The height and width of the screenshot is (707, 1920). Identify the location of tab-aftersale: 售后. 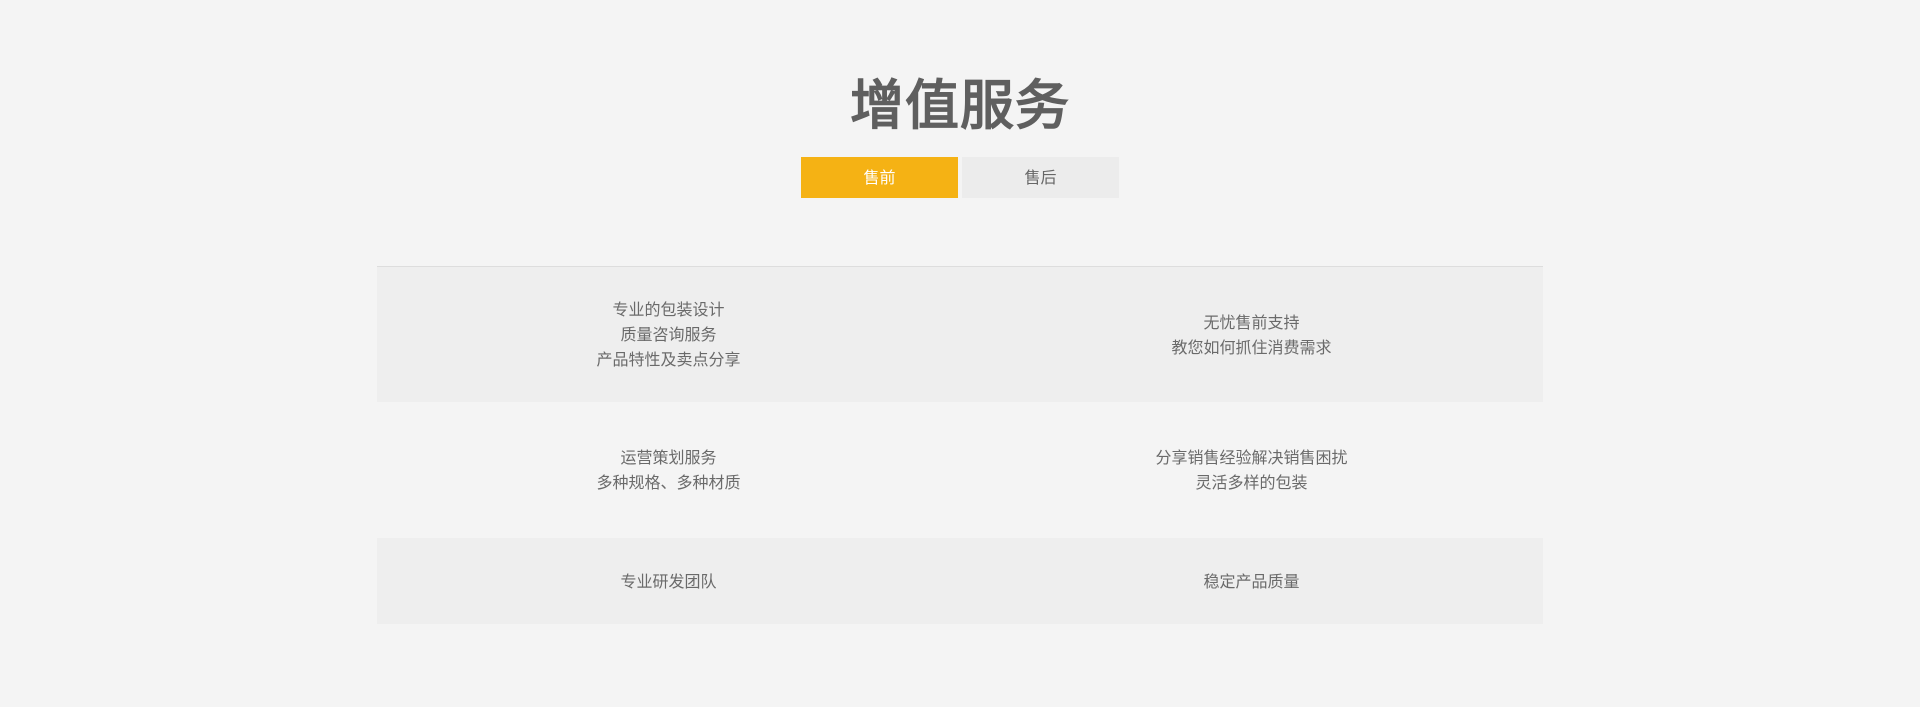
(1040, 177).